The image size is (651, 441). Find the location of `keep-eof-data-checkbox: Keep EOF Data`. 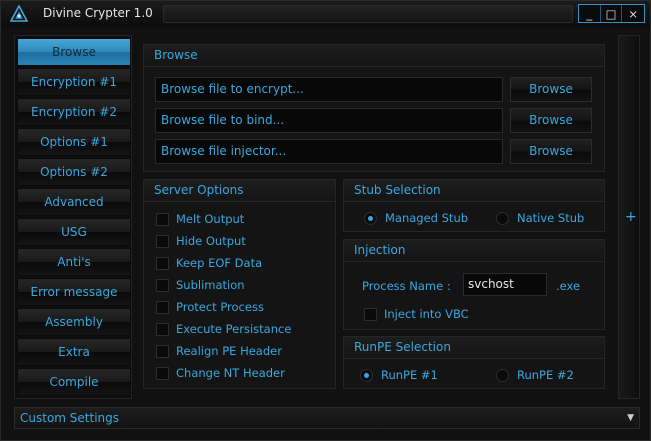

keep-eof-data-checkbox: Keep EOF Data is located at coordinates (209, 263).